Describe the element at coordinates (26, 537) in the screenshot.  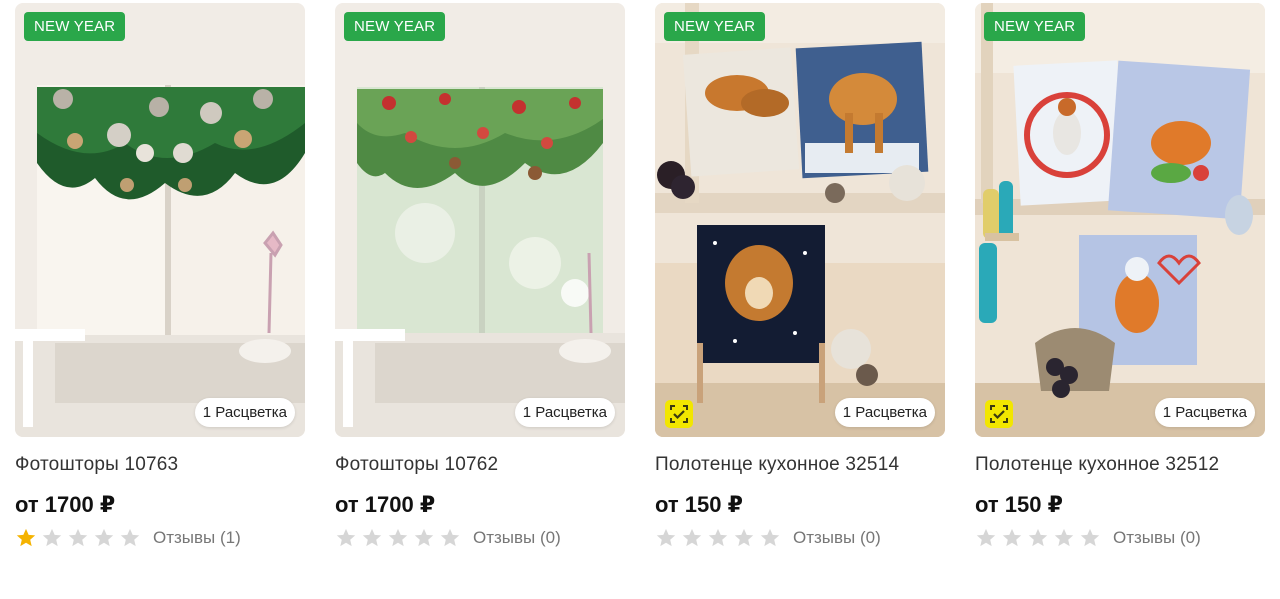
I see `star-filled-icon` at that location.